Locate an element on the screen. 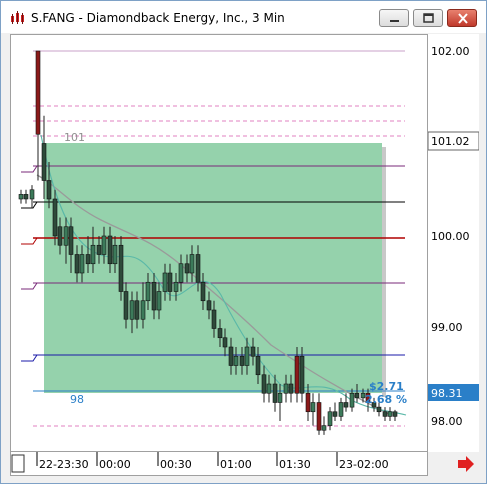  close-icon is located at coordinates (463, 18).